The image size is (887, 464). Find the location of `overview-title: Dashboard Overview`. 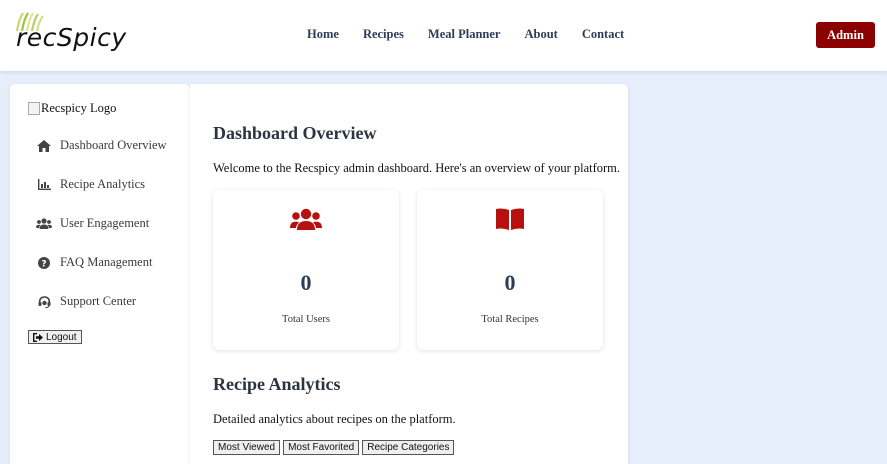

overview-title: Dashboard Overview is located at coordinates (295, 133).